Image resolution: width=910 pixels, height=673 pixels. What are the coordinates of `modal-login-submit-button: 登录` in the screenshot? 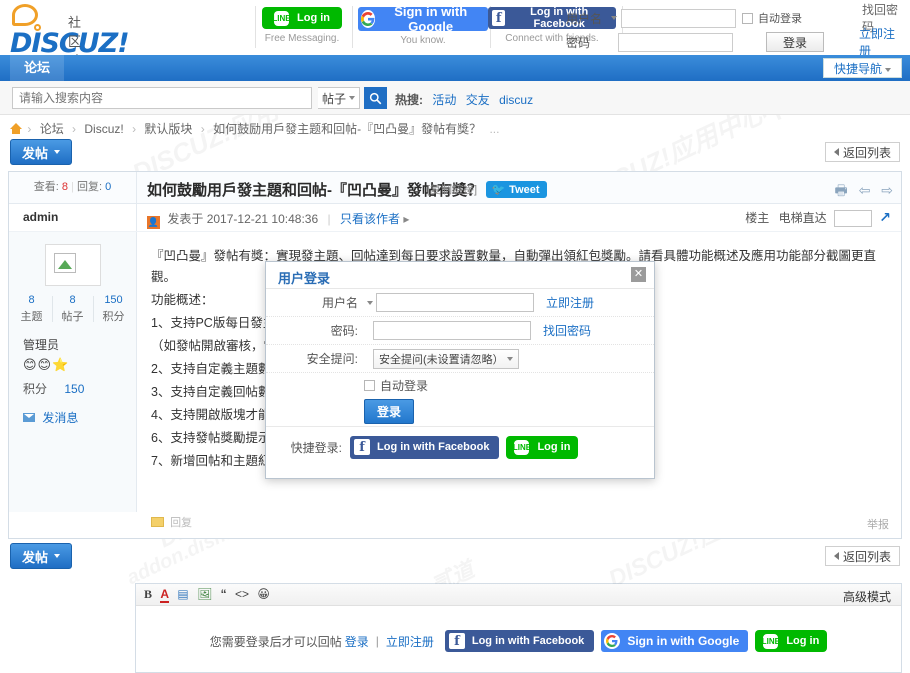 It's located at (389, 411).